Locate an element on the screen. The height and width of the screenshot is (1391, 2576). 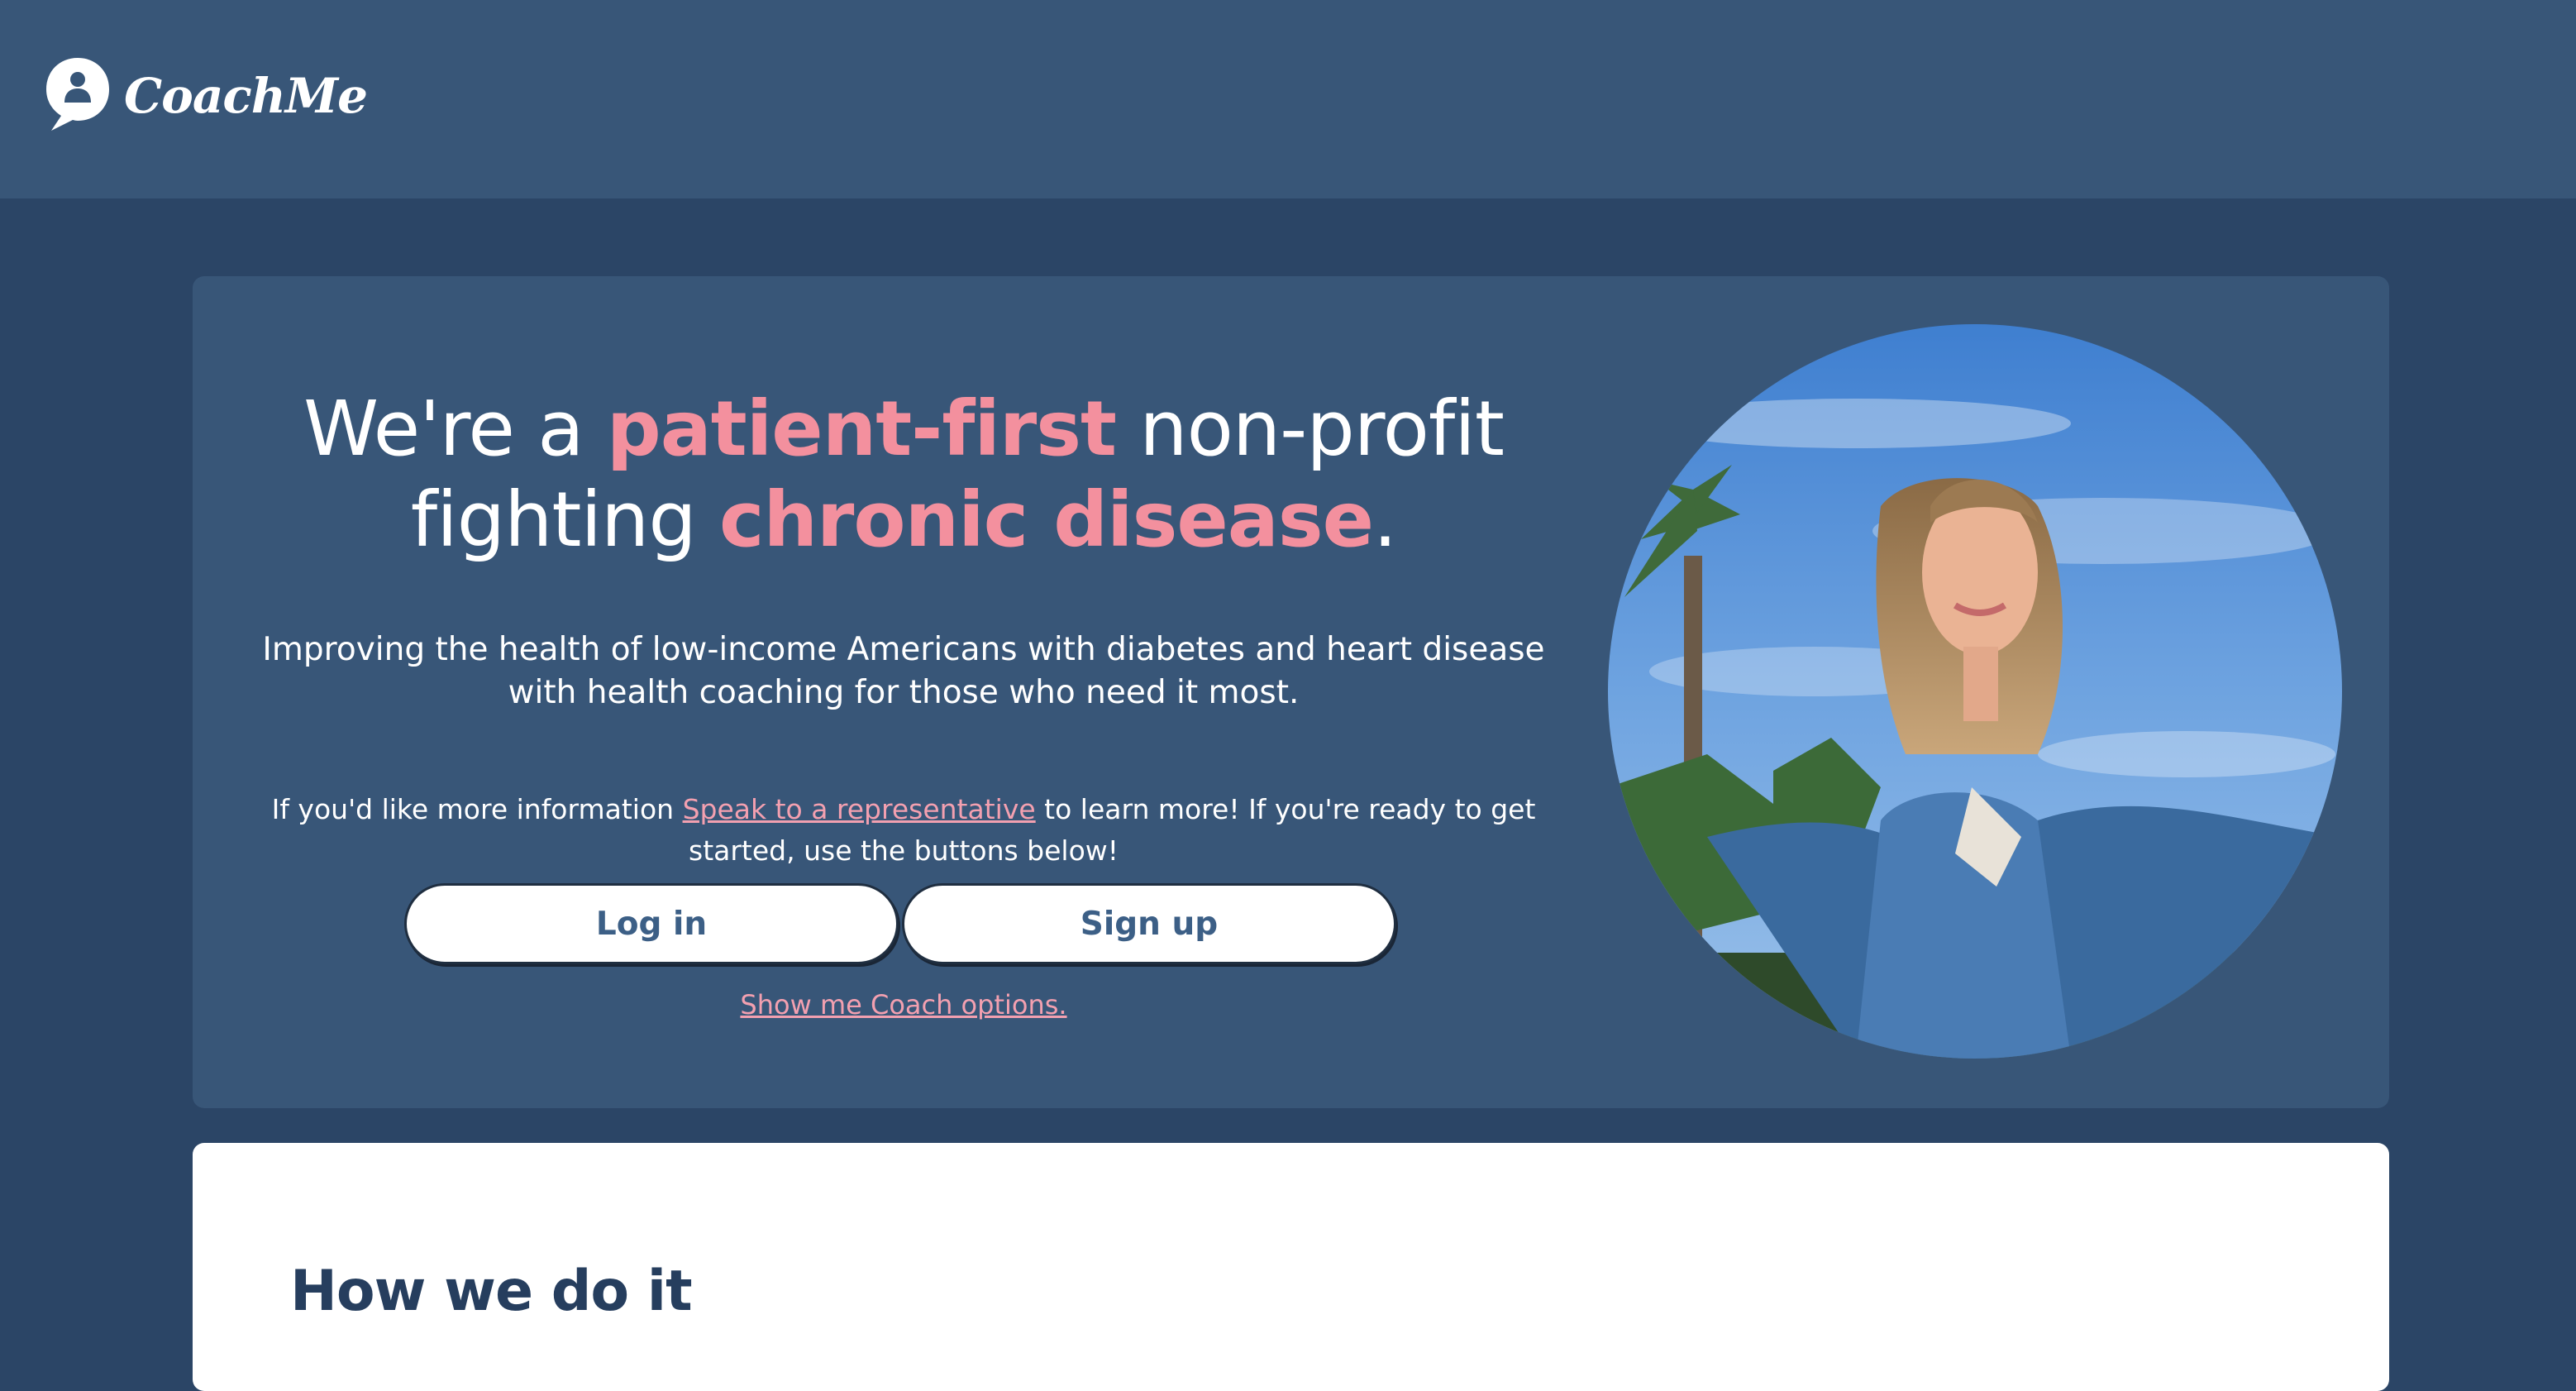
logo-text: CoachMe is located at coordinates (246, 96).